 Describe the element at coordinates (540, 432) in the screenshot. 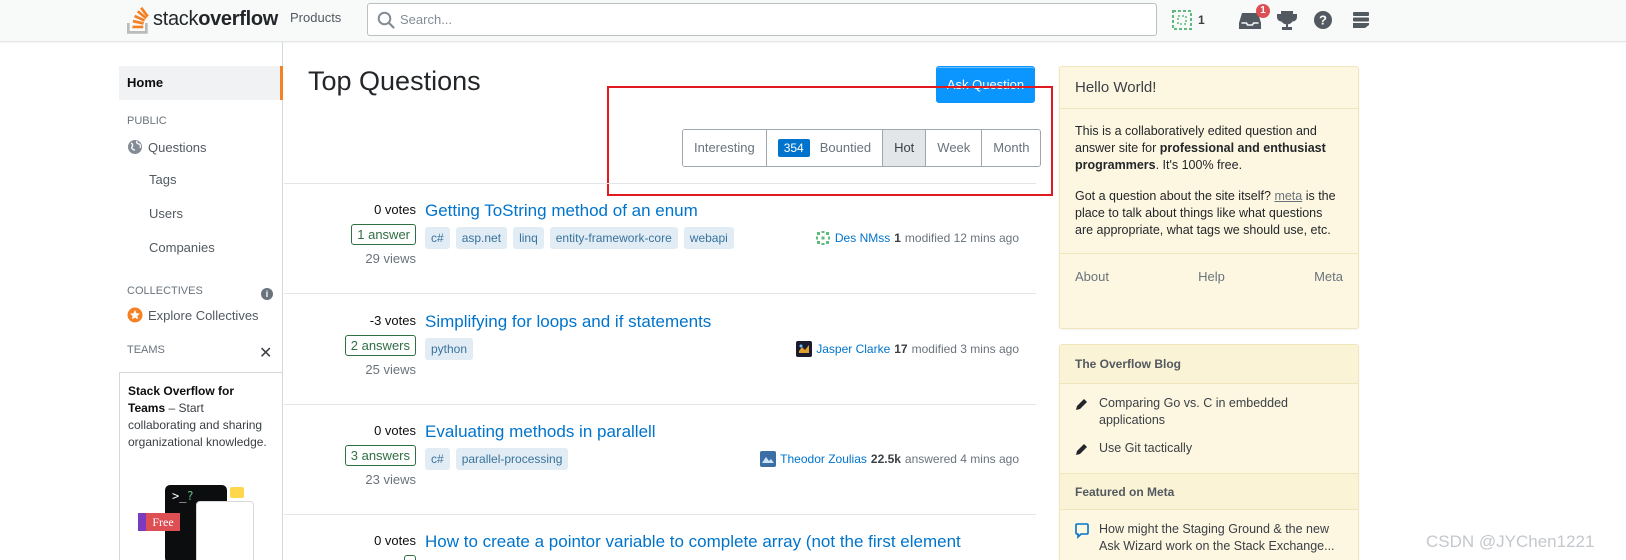

I see `question-title-link: Evaluating methods in parallell` at that location.